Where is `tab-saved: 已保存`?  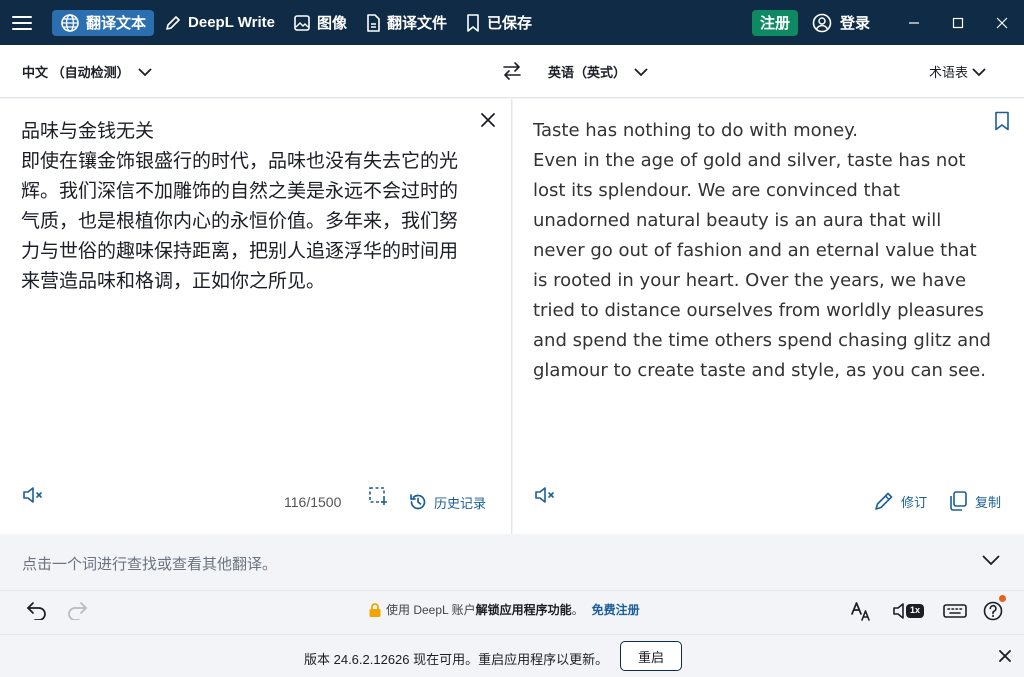 tab-saved: 已保存 is located at coordinates (498, 23).